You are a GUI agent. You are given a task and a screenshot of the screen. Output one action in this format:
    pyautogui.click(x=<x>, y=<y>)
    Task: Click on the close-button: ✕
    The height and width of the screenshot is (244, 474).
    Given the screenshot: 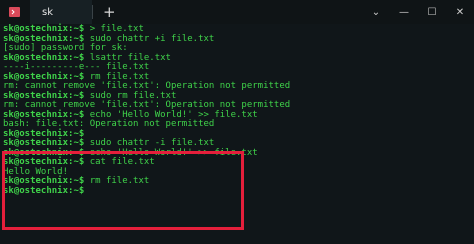 What is the action you would take?
    pyautogui.click(x=460, y=12)
    